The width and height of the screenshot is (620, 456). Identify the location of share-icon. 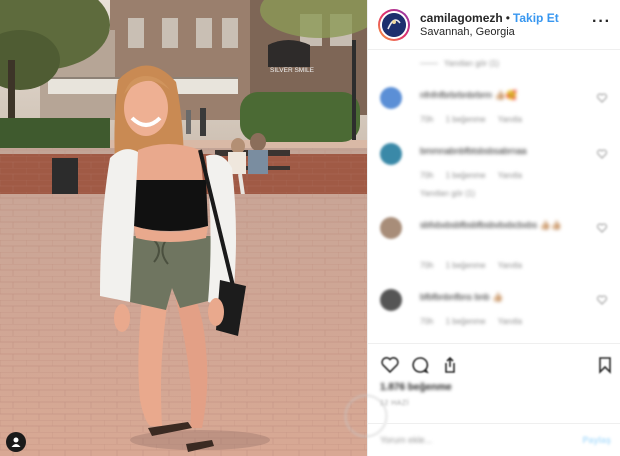
(450, 365).